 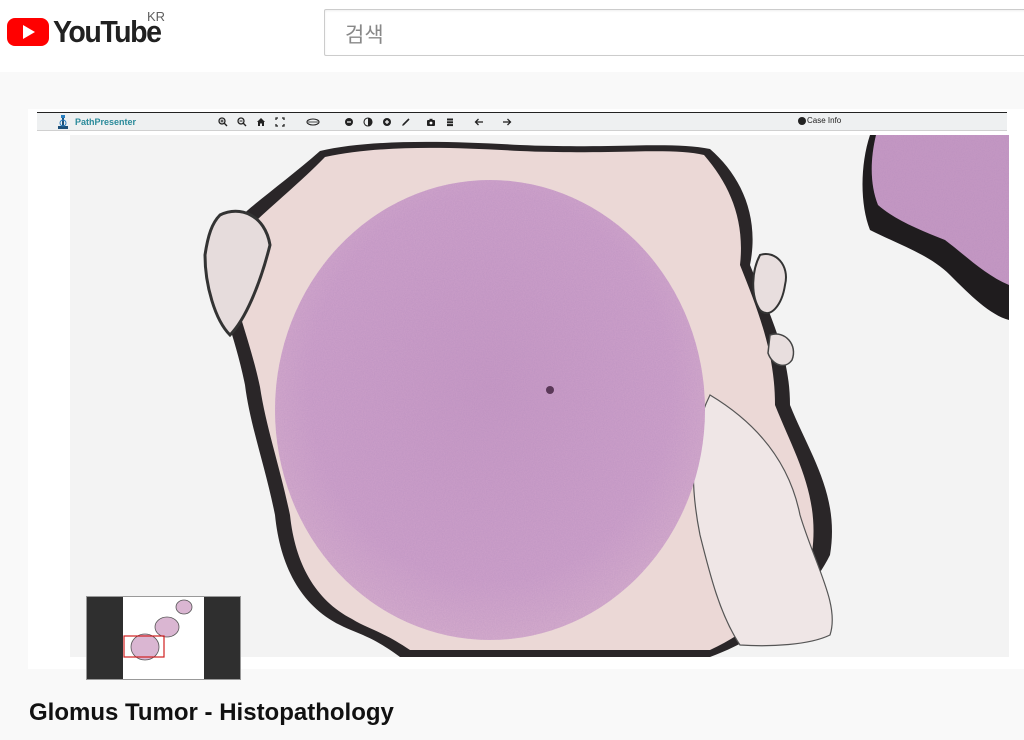 I want to click on layers-icon, so click(x=450, y=122).